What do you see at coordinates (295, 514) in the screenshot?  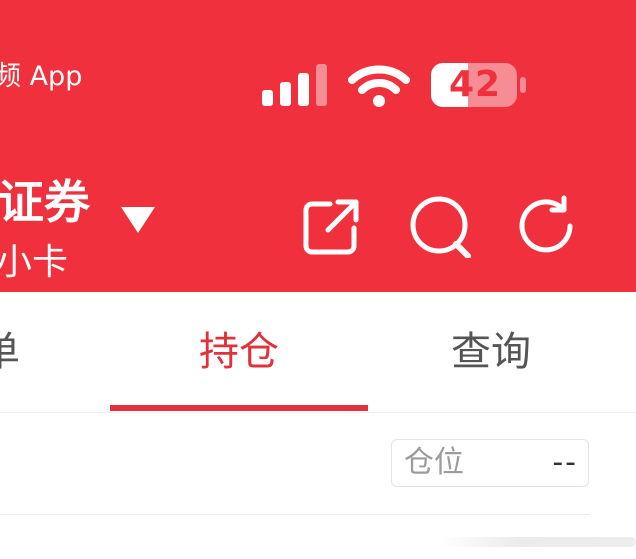 I see `divider` at bounding box center [295, 514].